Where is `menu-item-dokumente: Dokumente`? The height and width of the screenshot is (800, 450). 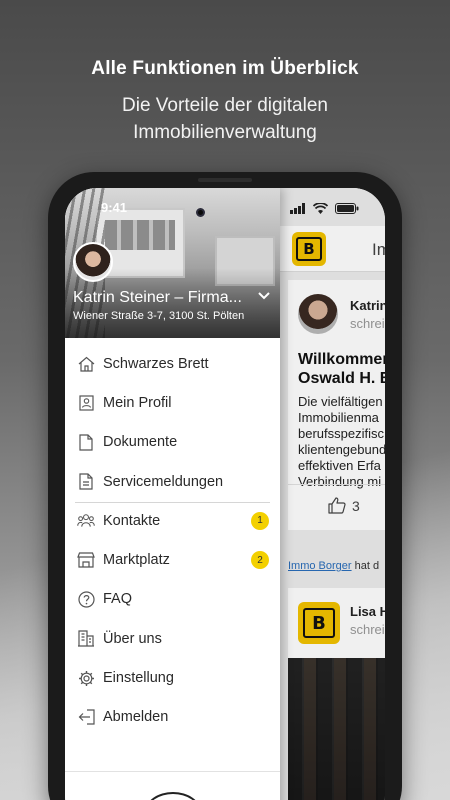
menu-item-dokumente: Dokumente is located at coordinates (172, 442).